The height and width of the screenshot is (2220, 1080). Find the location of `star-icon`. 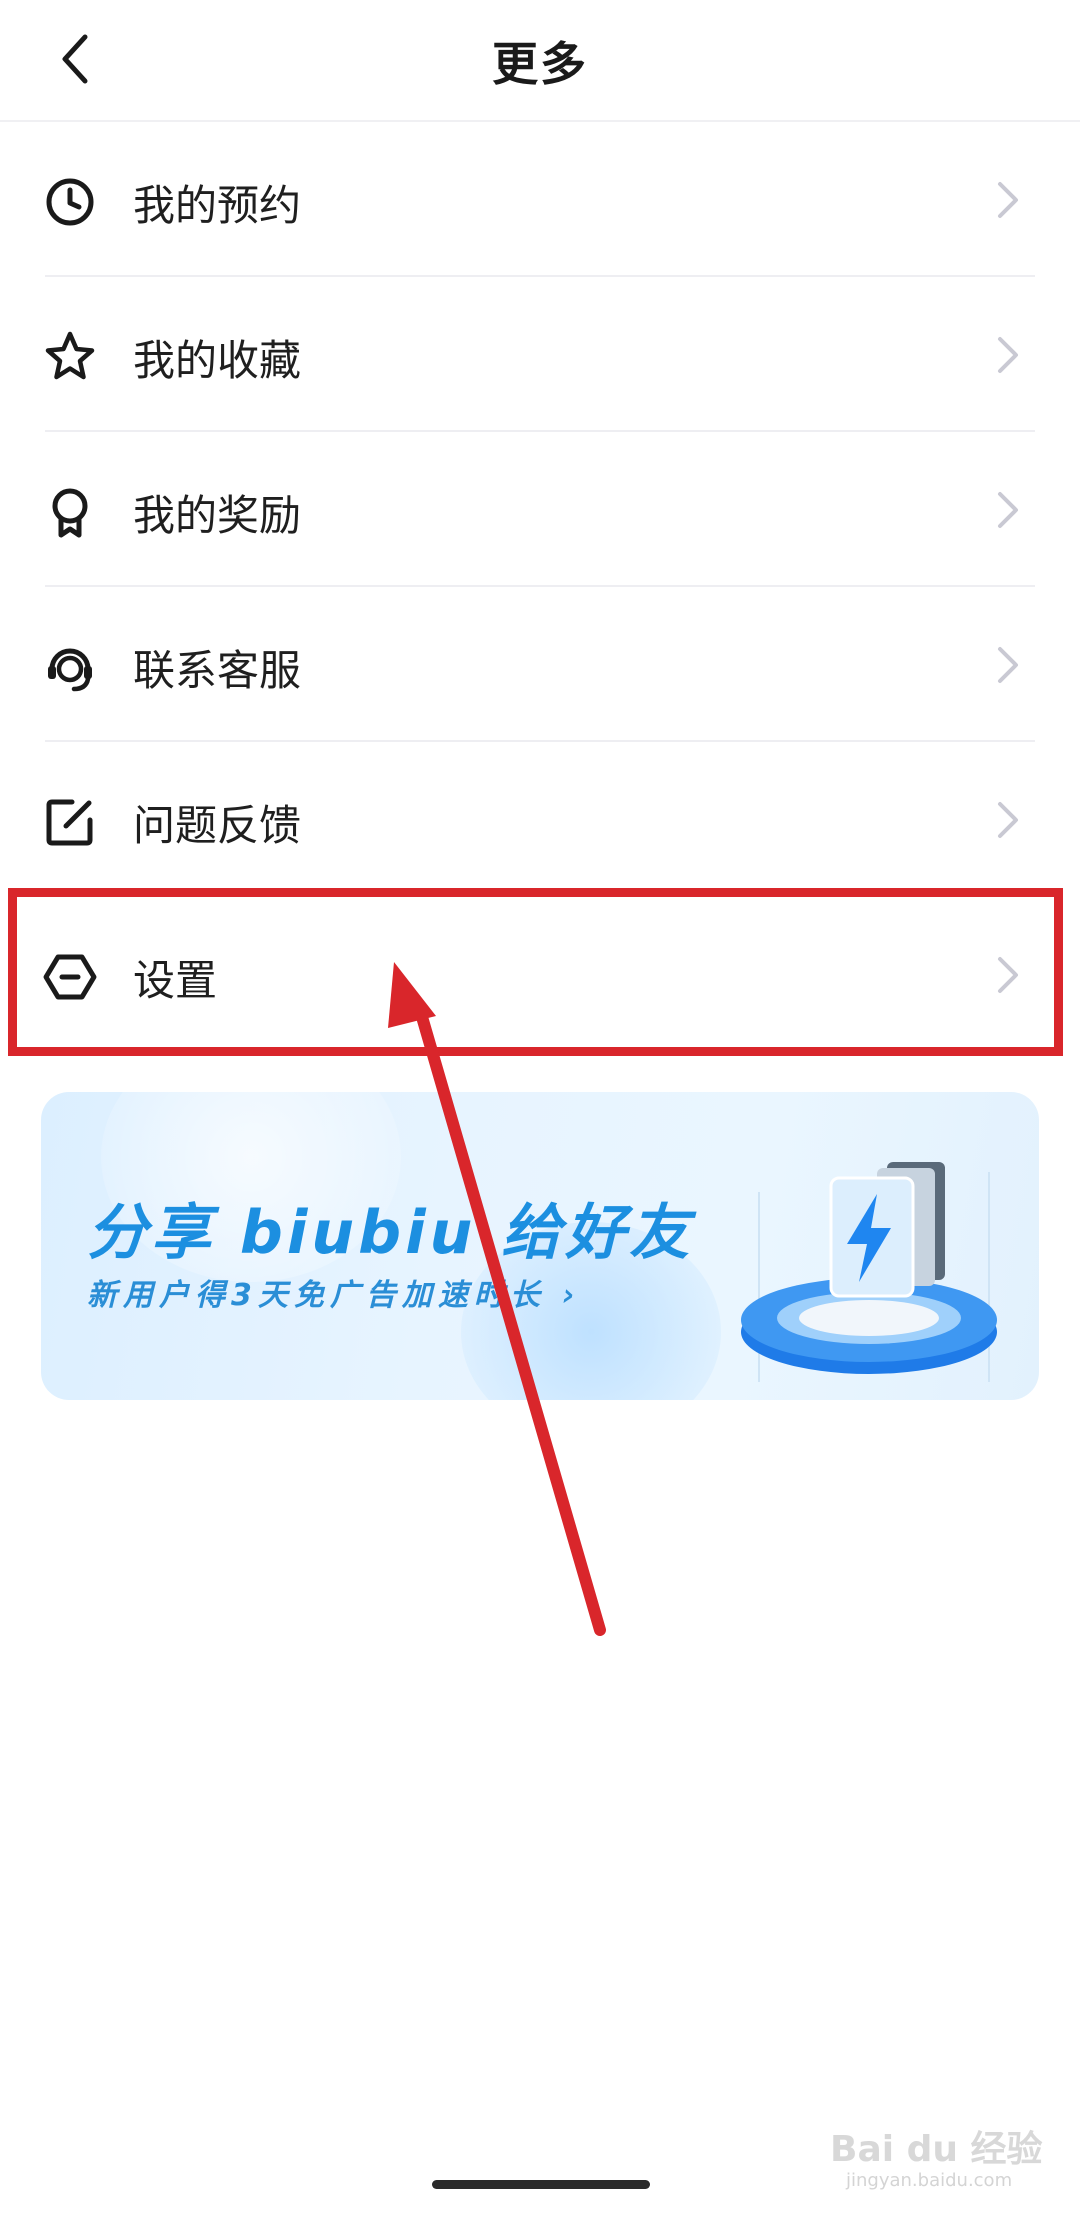

star-icon is located at coordinates (70, 355).